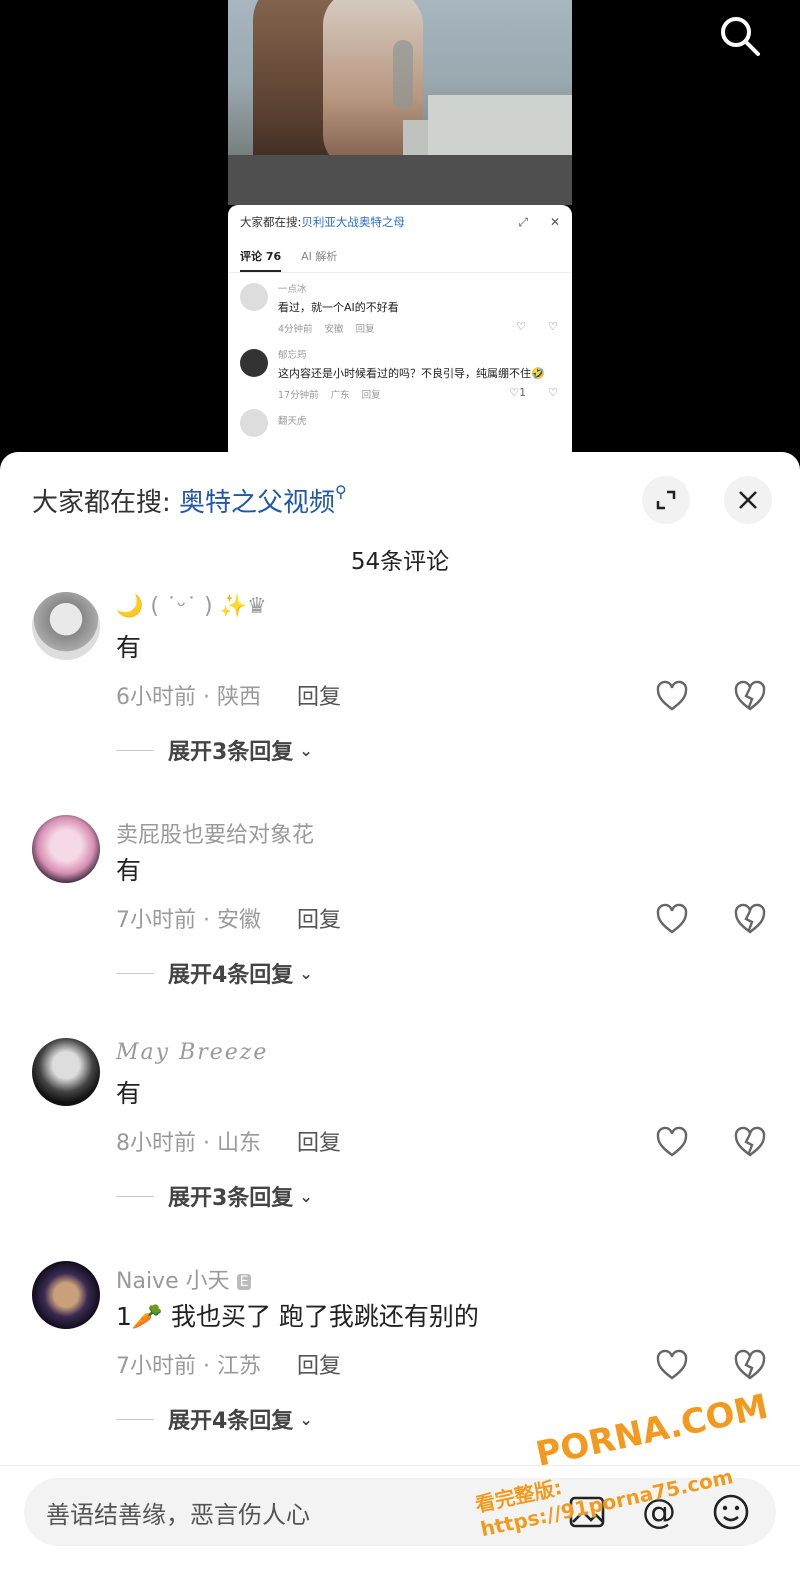 The image size is (800, 1577). I want to click on comment-item: May Breeze 有 8小时前 · 山东 回复 展开3条回复 ⌄, so click(400, 1149).